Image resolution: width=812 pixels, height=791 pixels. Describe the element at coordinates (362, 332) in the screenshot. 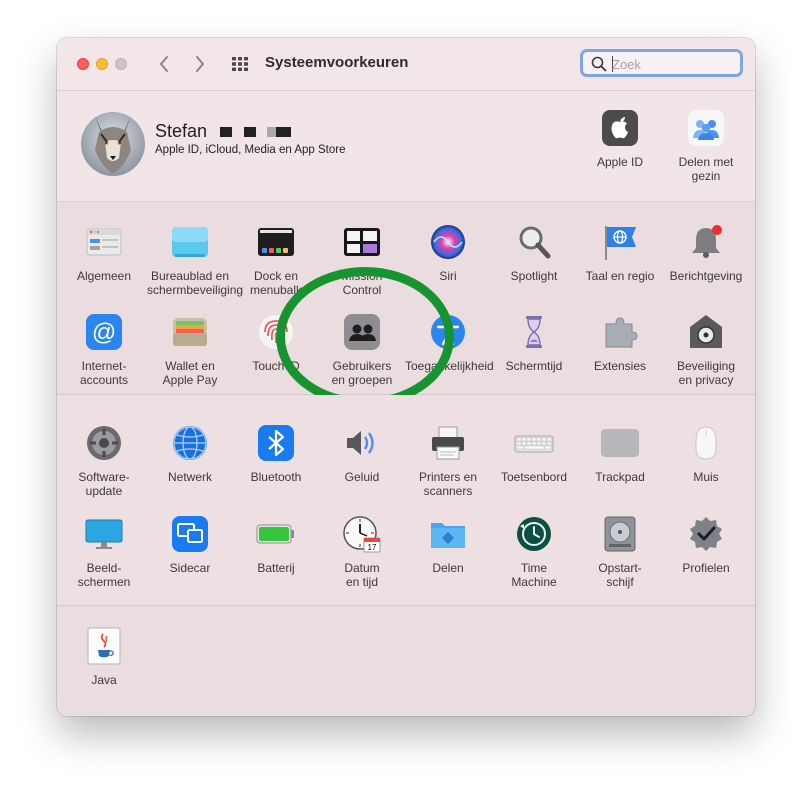

I see `users-groups-icon` at that location.